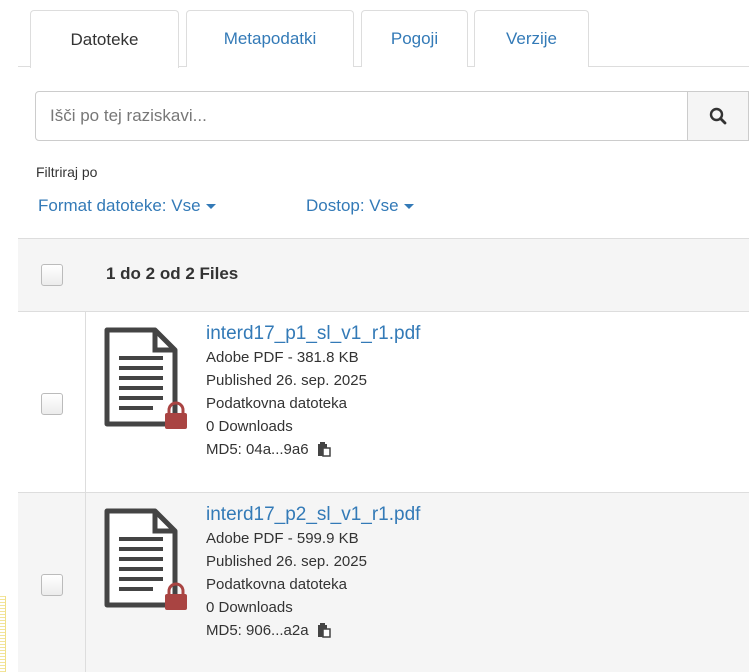 The height and width of the screenshot is (672, 749). I want to click on tab-bar: Datoteke Metapodatki Pogoji Verzije, so click(383, 39).